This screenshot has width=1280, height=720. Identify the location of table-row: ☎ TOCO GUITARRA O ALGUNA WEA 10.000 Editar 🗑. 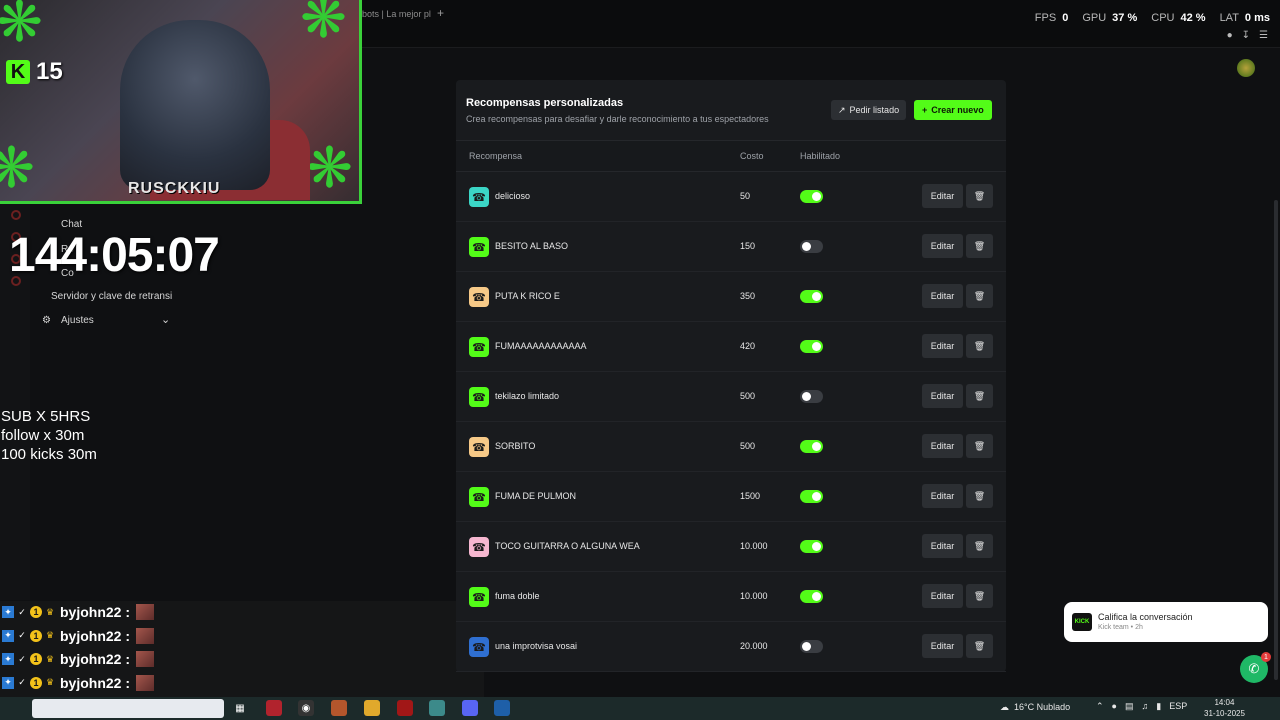
(731, 547).